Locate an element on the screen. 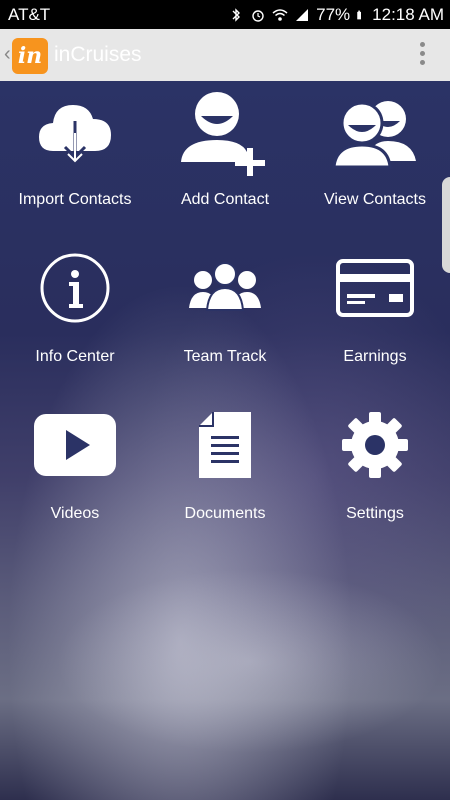  menu-item-settings: Settings is located at coordinates (375, 470).